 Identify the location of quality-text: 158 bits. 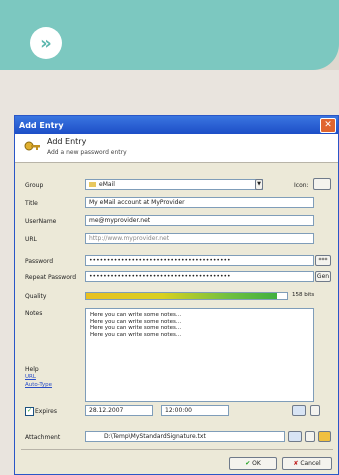
(303, 295).